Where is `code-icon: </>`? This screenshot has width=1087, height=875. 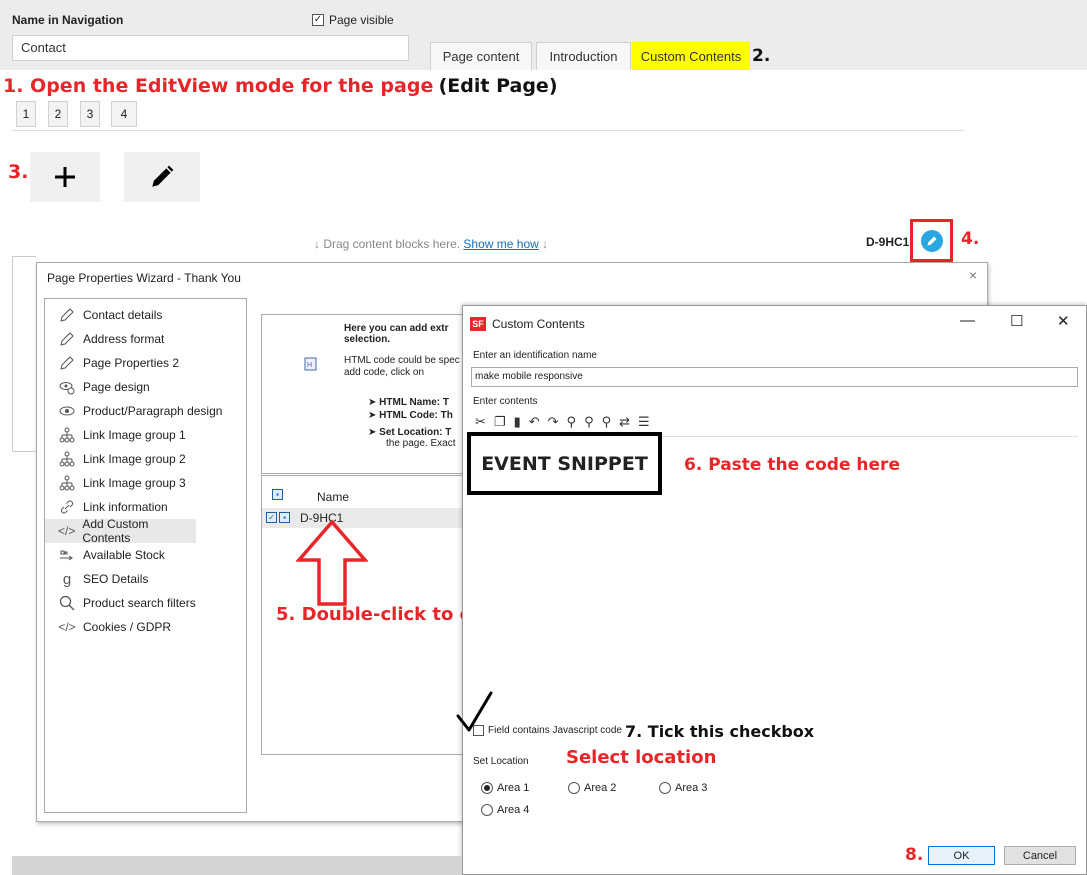
code-icon: </> is located at coordinates (67, 531).